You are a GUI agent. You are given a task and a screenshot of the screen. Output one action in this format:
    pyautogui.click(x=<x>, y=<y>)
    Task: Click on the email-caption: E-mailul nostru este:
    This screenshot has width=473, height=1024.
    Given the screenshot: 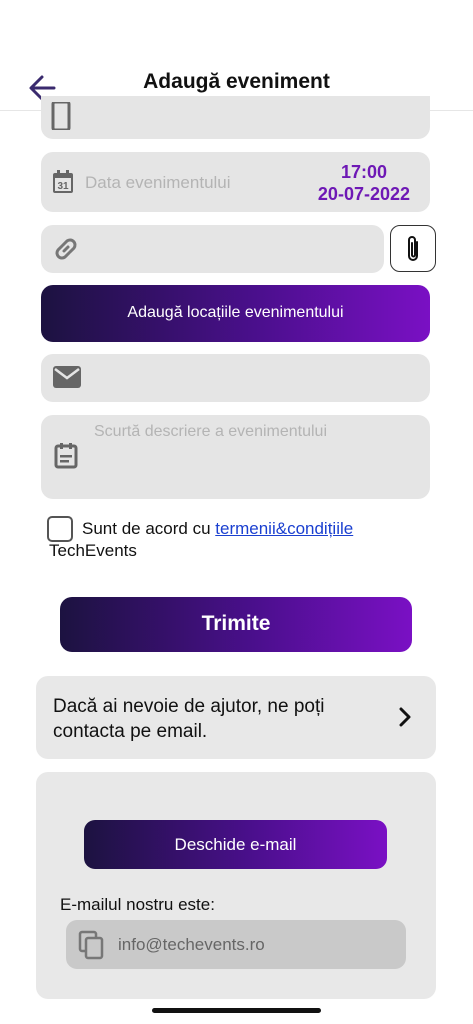 What is the action you would take?
    pyautogui.click(x=137, y=904)
    